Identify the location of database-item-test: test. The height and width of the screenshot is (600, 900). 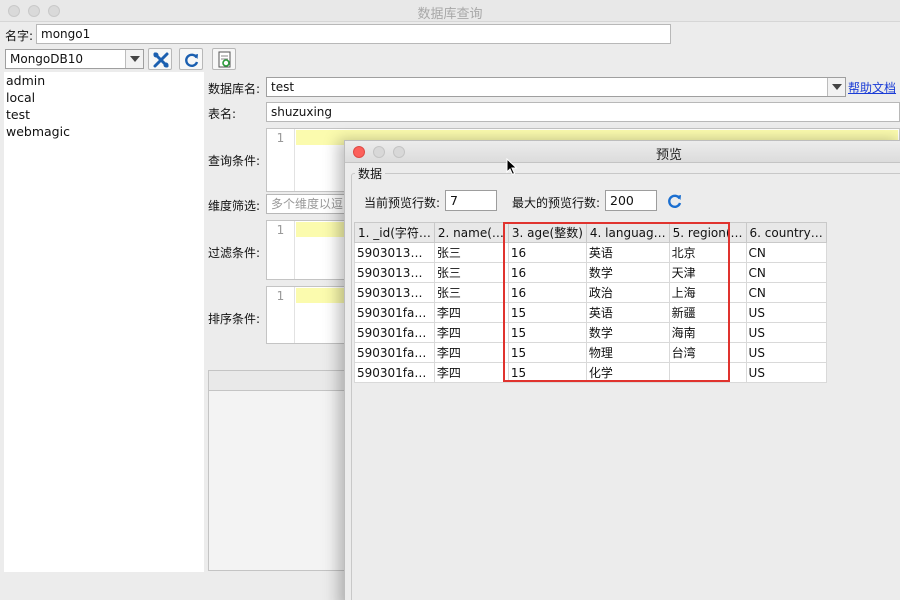
(104, 114).